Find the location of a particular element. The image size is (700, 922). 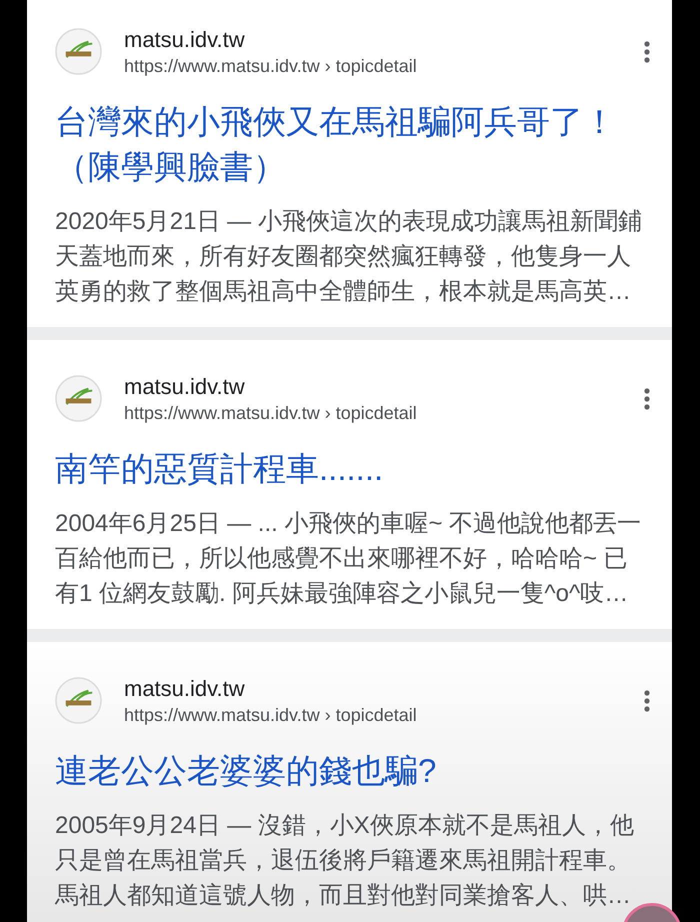

result-title: 連老公公老婆婆的錢也騙? is located at coordinates (352, 770).